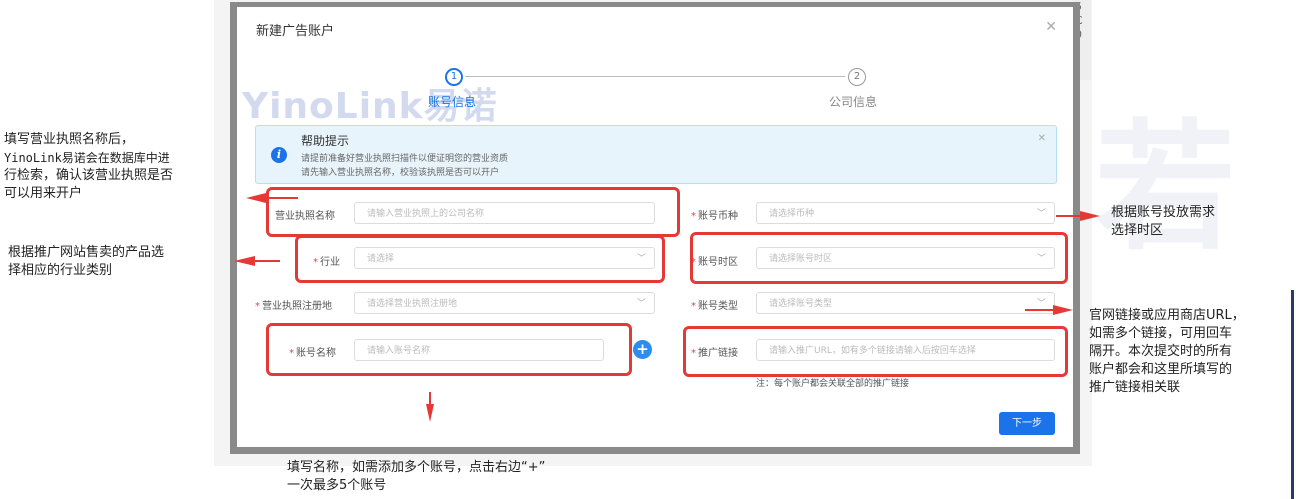 The height and width of the screenshot is (499, 1296). Describe the element at coordinates (86, 261) in the screenshot. I see `annotation-industry: 根据推广网站售卖的产品选 择相应的行业类别` at that location.